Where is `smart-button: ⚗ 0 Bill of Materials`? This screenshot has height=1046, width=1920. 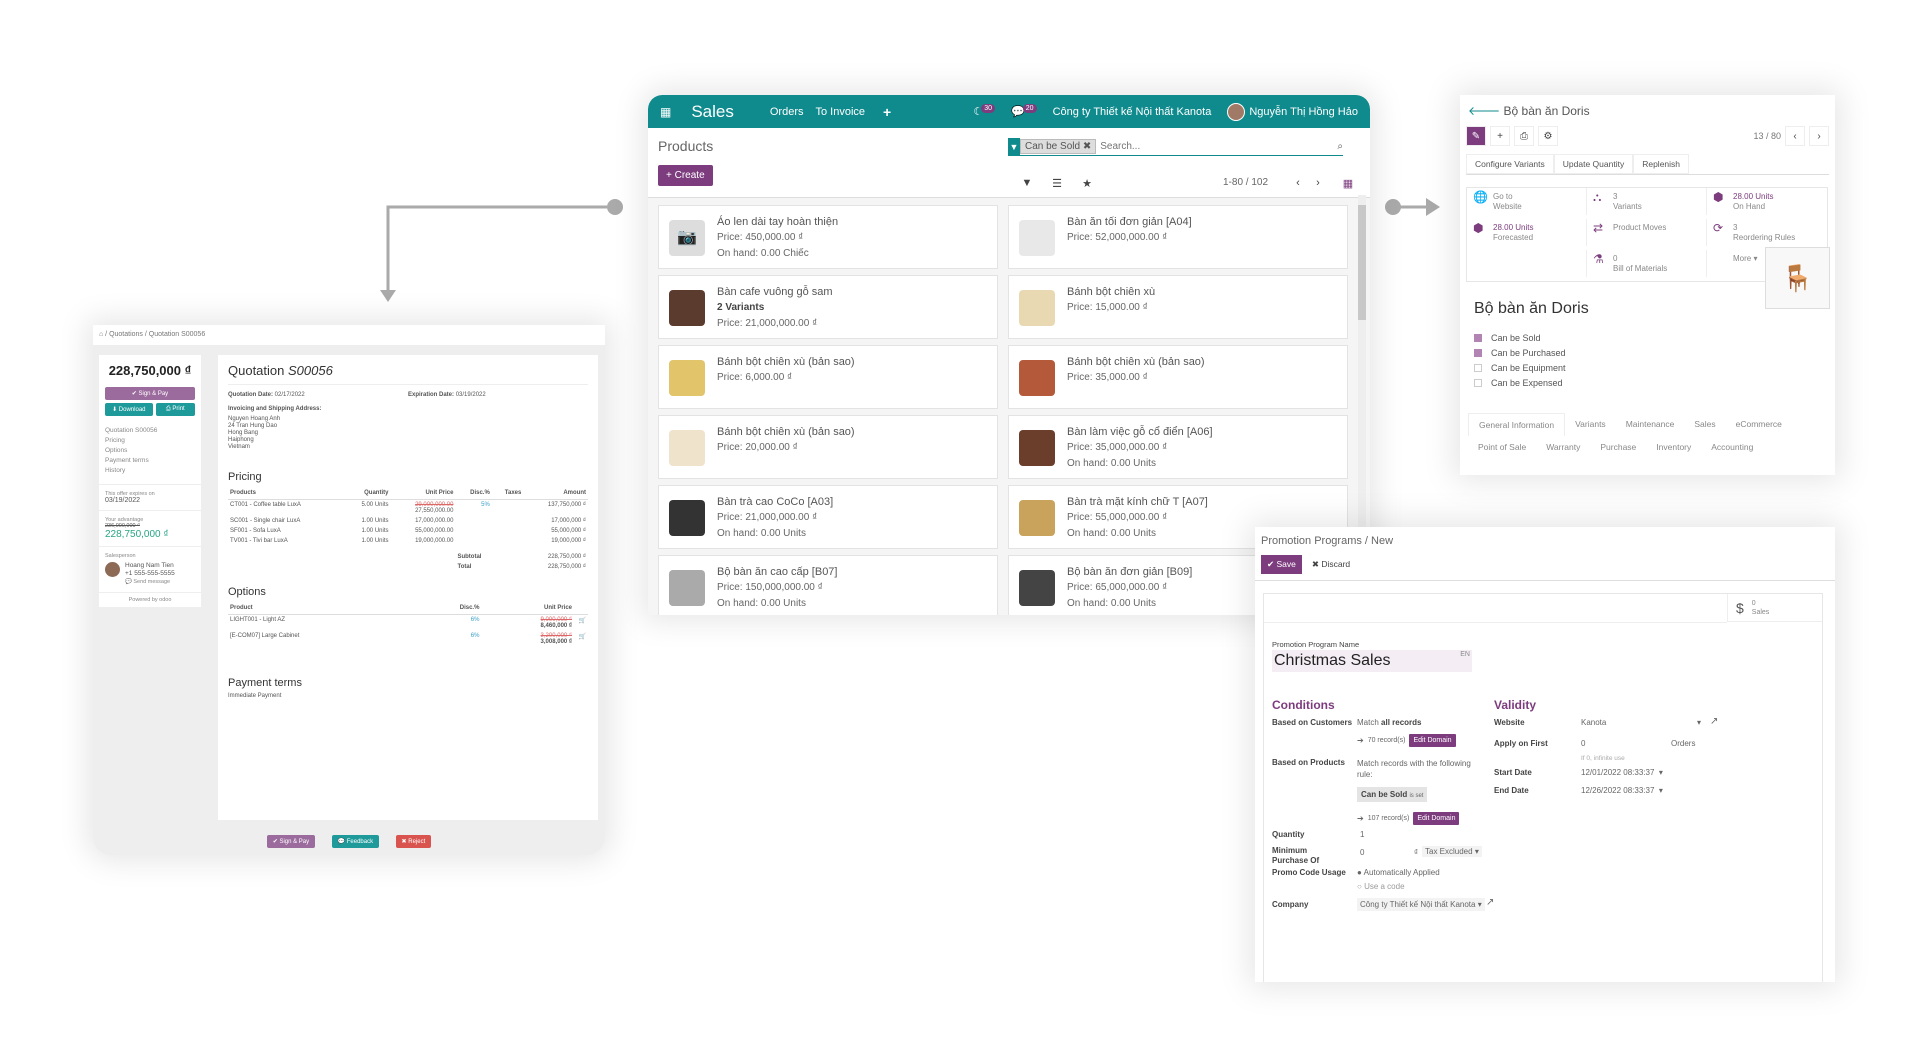
smart-button: ⚗ 0 Bill of Materials is located at coordinates (1647, 263).